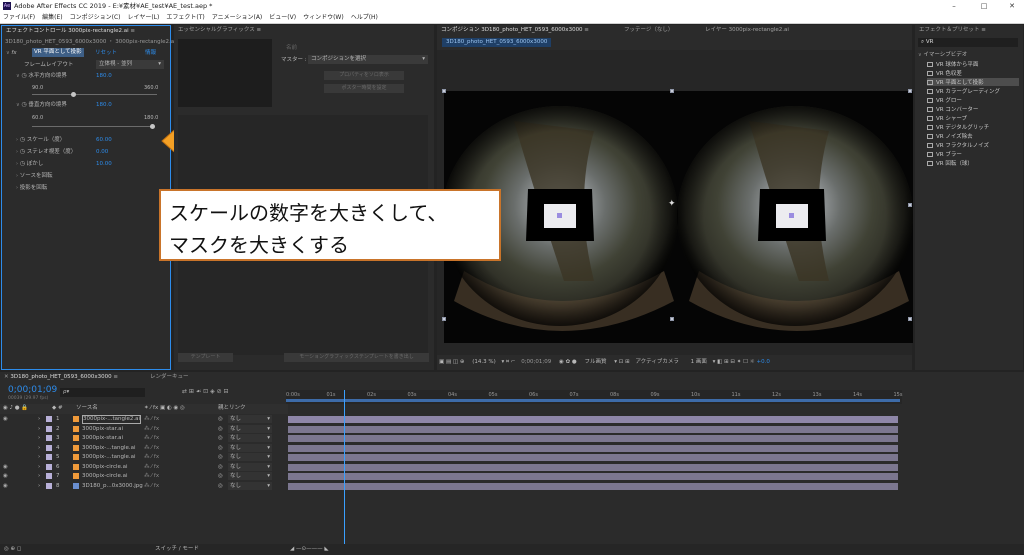 The image size is (1024, 555). What do you see at coordinates (282, 17) in the screenshot?
I see `menu-view: ビュー(V)` at bounding box center [282, 17].